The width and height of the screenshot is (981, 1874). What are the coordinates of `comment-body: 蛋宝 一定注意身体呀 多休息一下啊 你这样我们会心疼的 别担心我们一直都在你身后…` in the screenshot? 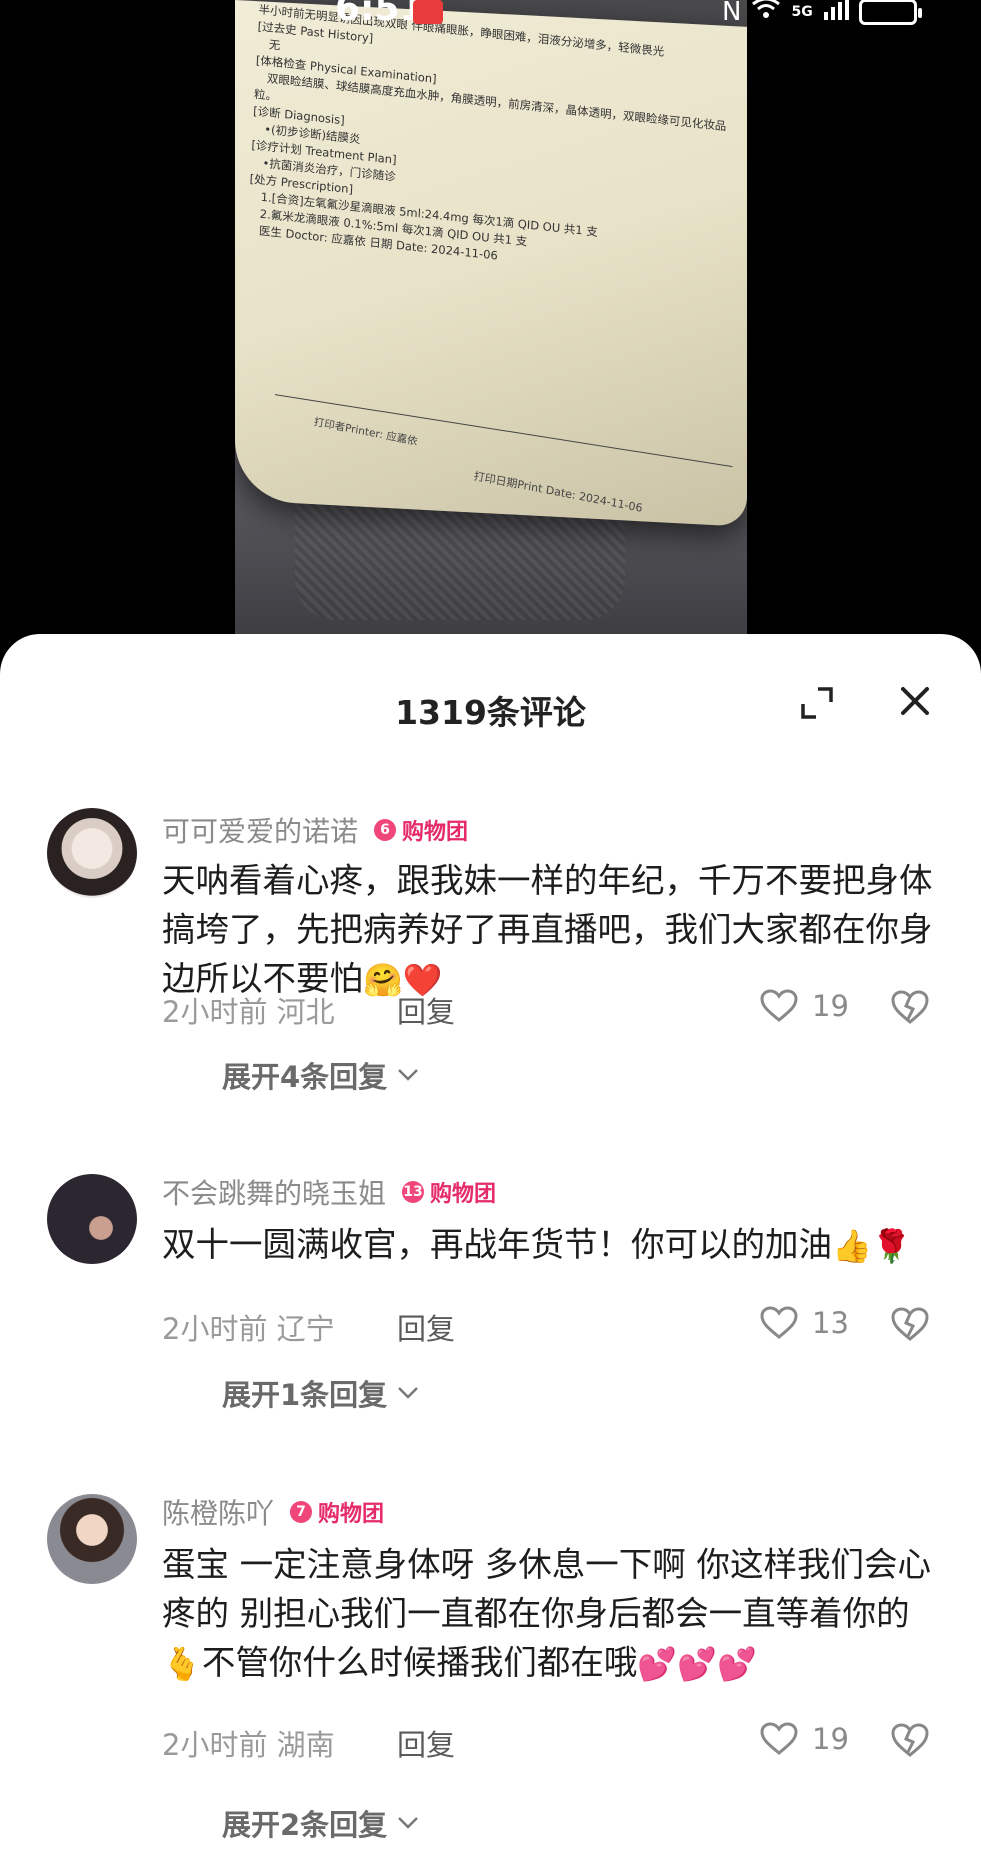 It's located at (546, 1589).